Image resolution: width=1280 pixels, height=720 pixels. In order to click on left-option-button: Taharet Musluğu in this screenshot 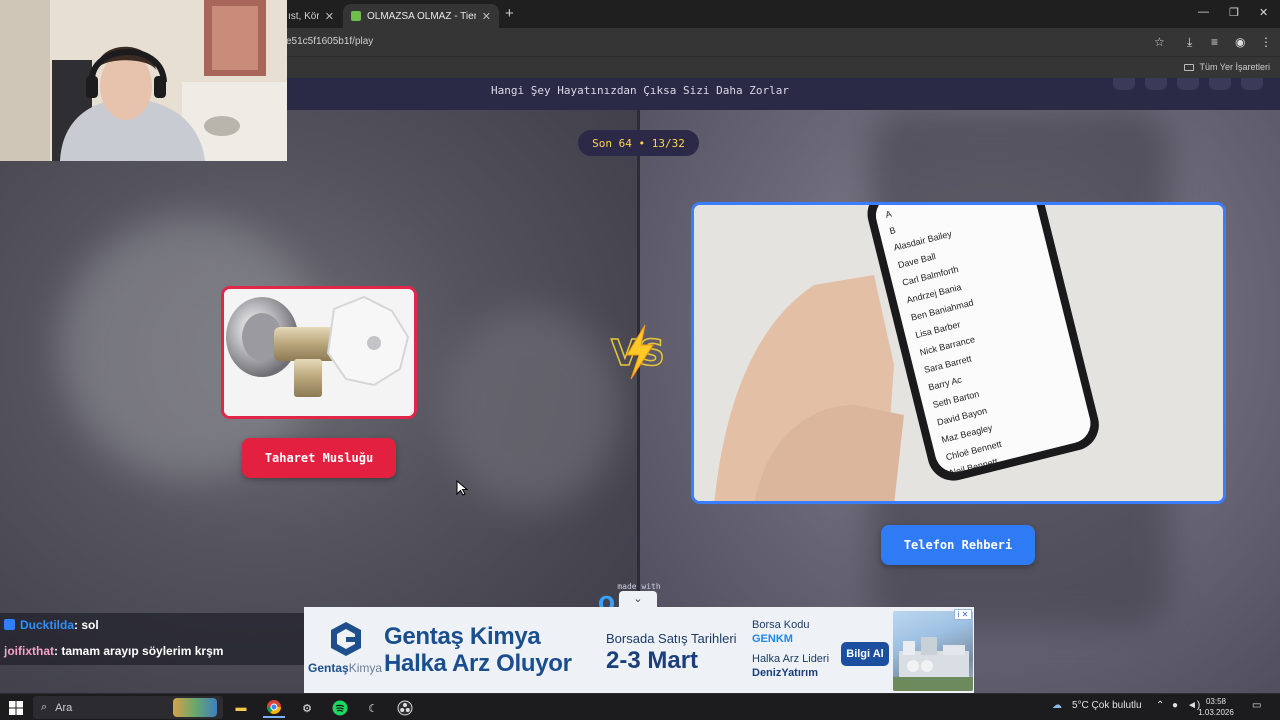, I will do `click(319, 458)`.